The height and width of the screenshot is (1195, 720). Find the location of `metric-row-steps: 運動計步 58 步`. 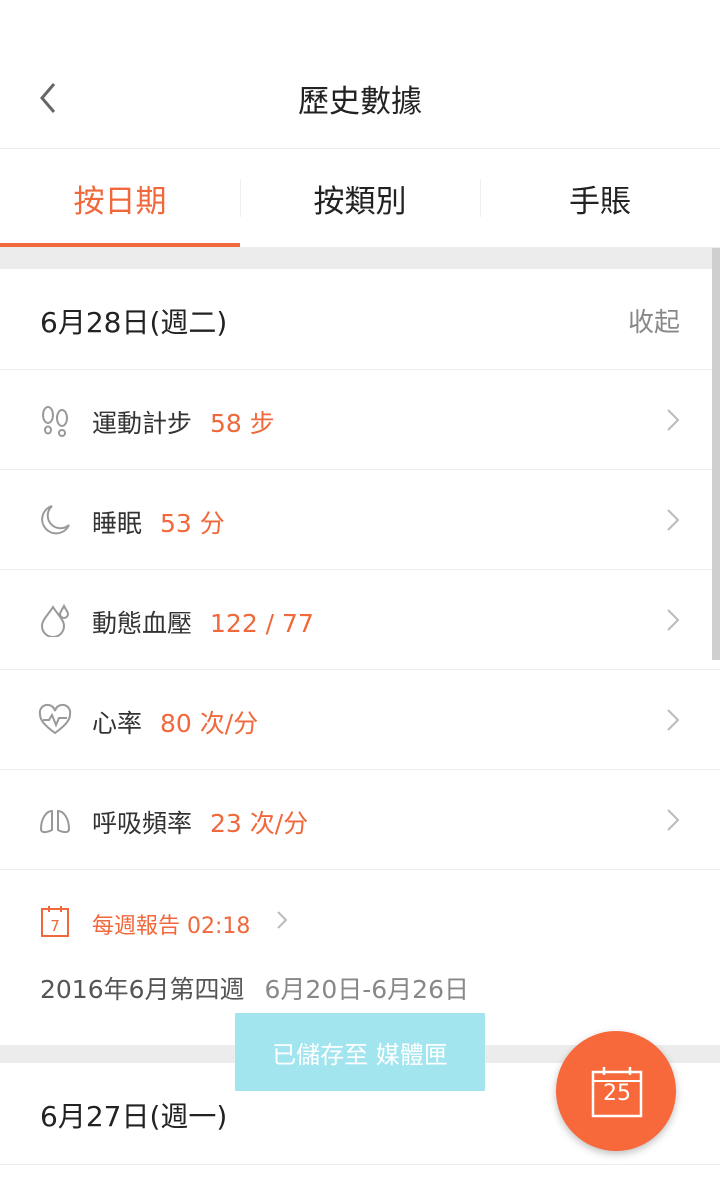

metric-row-steps: 運動計步 58 步 is located at coordinates (360, 419).